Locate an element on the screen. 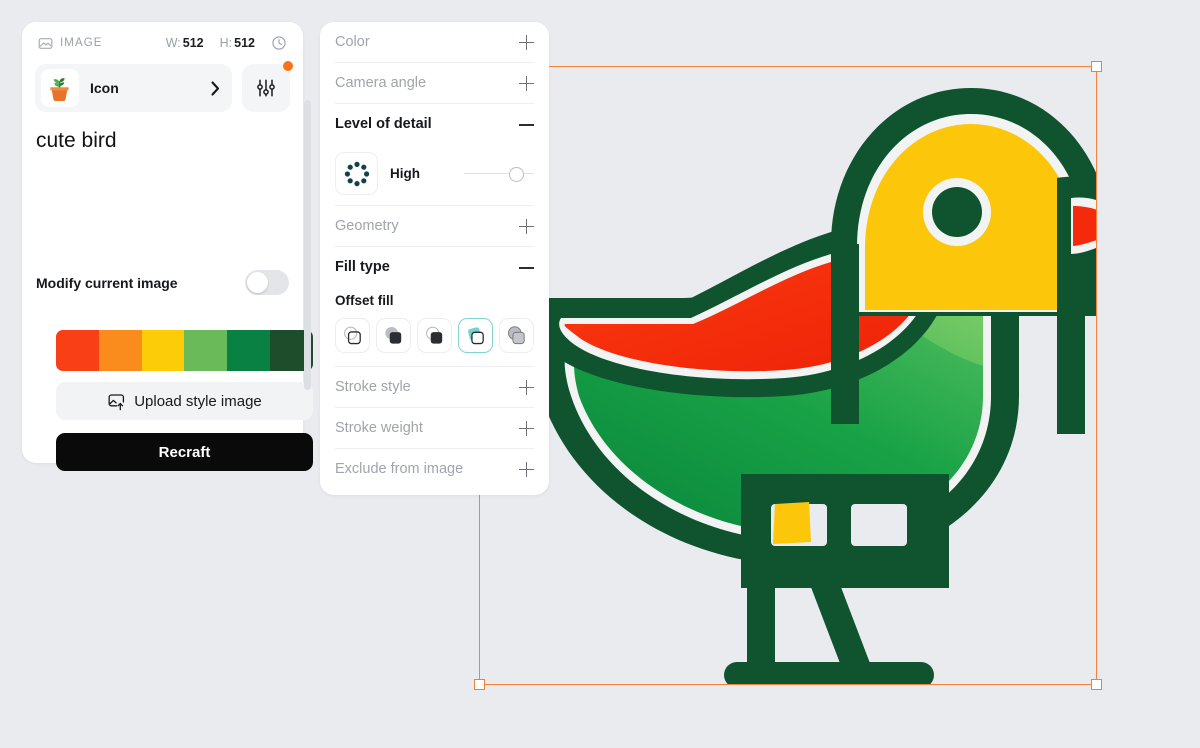 This screenshot has height=748, width=1200. prompt-text: cute bird is located at coordinates (162, 132).